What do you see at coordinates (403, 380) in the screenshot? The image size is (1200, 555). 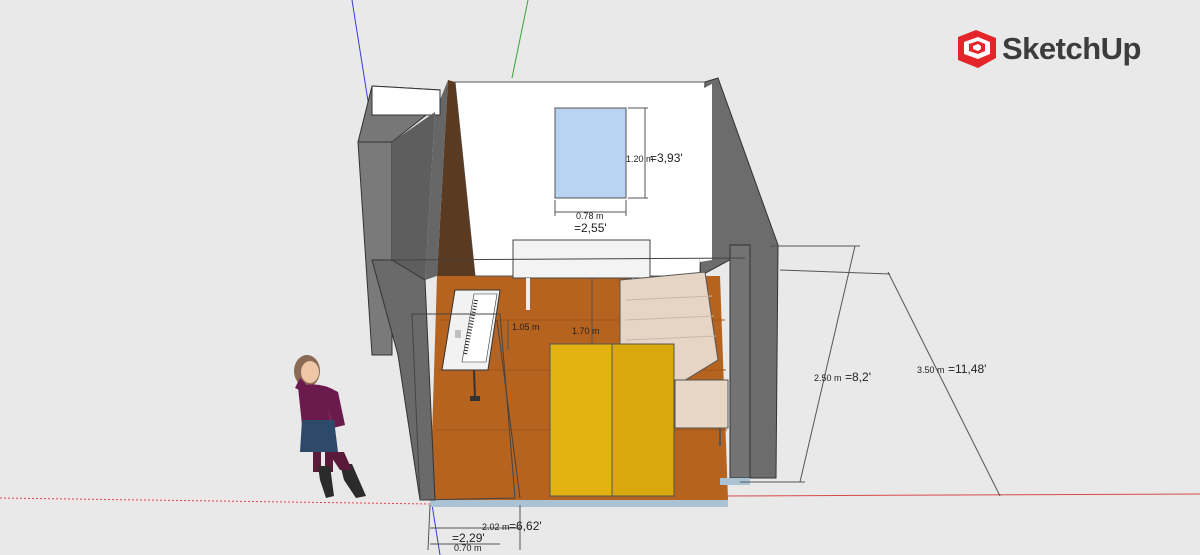 I see `left-wall-front` at bounding box center [403, 380].